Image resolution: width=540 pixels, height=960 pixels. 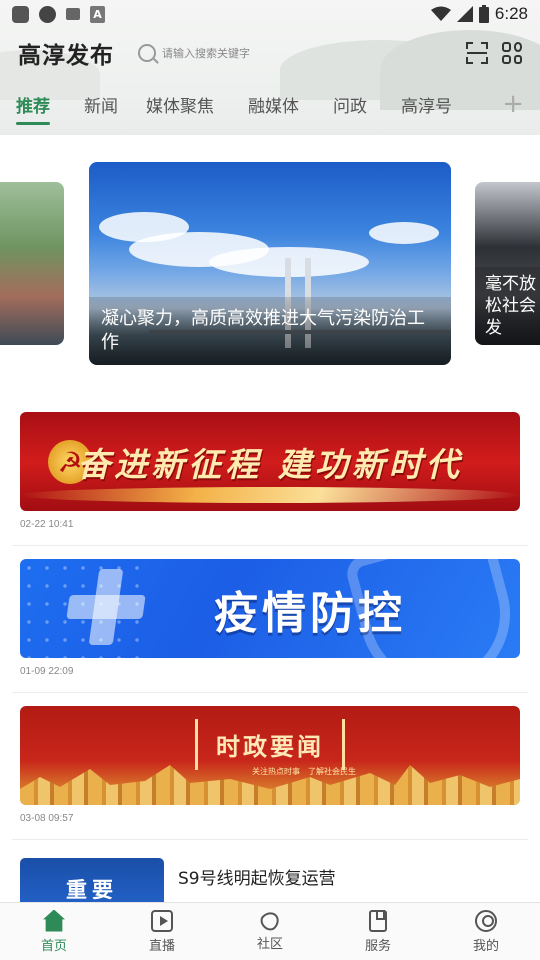 I want to click on nav-community: 社区, so click(x=270, y=931).